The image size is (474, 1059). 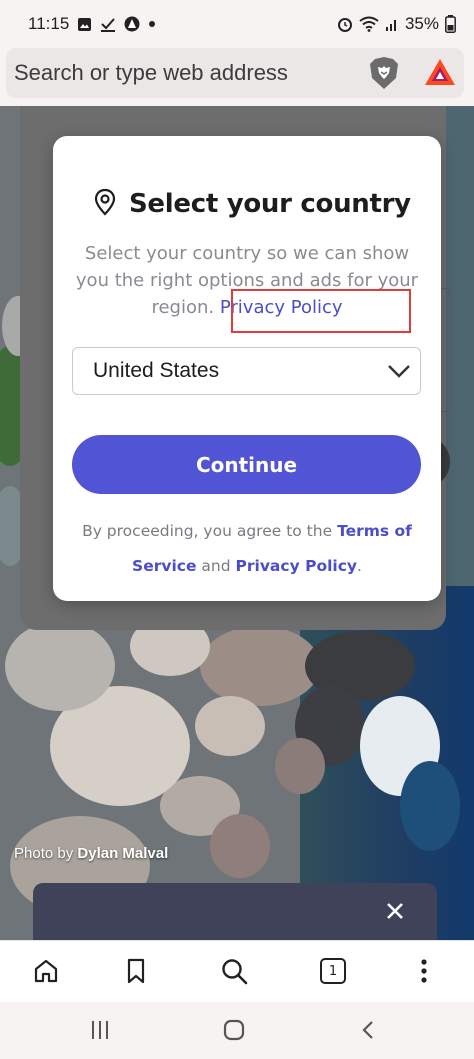 I want to click on selected-country: United States, so click(x=156, y=370).